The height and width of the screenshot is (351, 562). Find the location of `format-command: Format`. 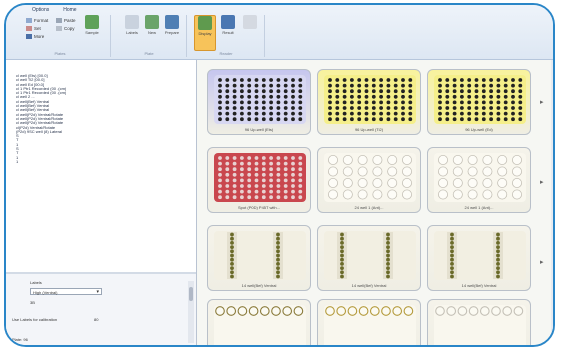

format-command: Format is located at coordinates (37, 20).